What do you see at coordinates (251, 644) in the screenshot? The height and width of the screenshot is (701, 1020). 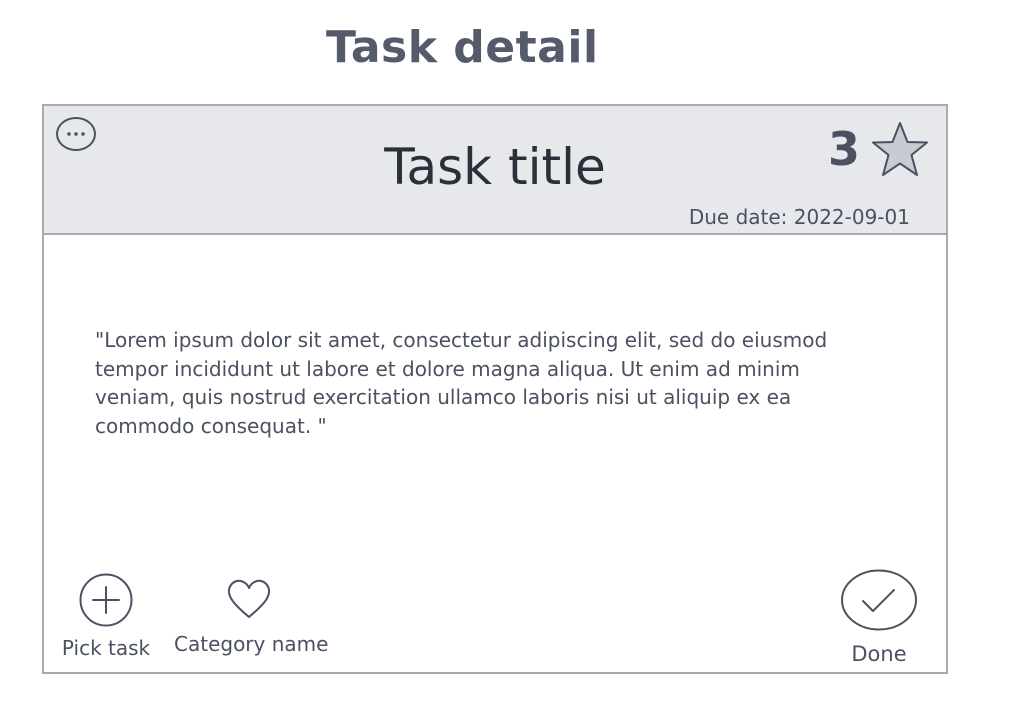 I see `category-label: Category name` at bounding box center [251, 644].